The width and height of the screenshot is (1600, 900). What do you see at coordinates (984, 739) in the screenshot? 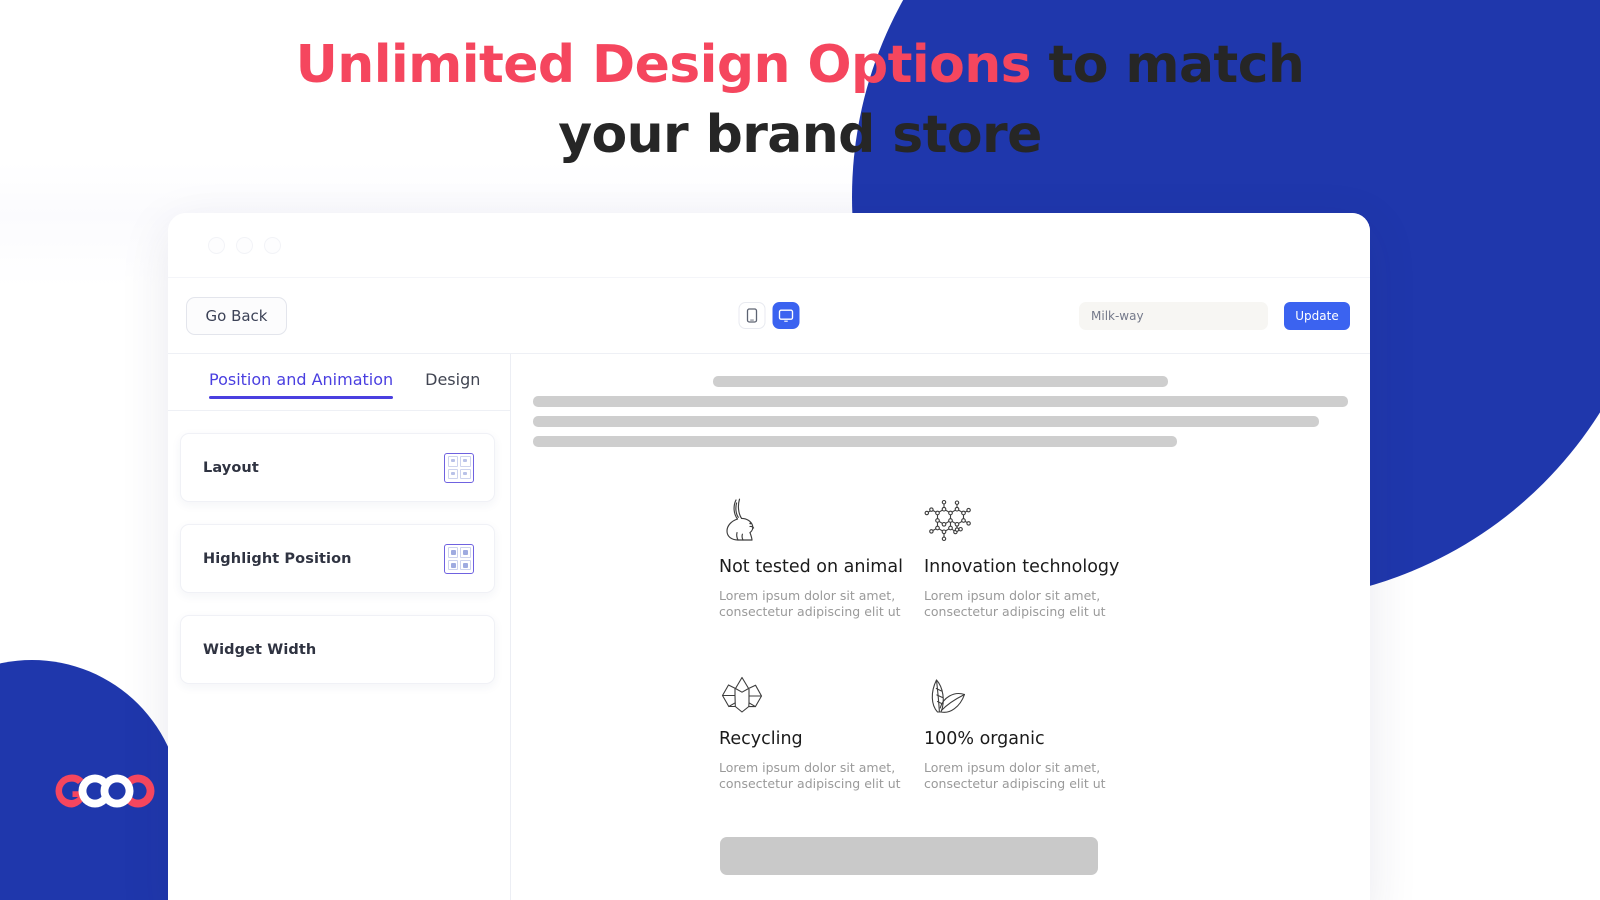
I see `feature-title: 100% organic` at bounding box center [984, 739].